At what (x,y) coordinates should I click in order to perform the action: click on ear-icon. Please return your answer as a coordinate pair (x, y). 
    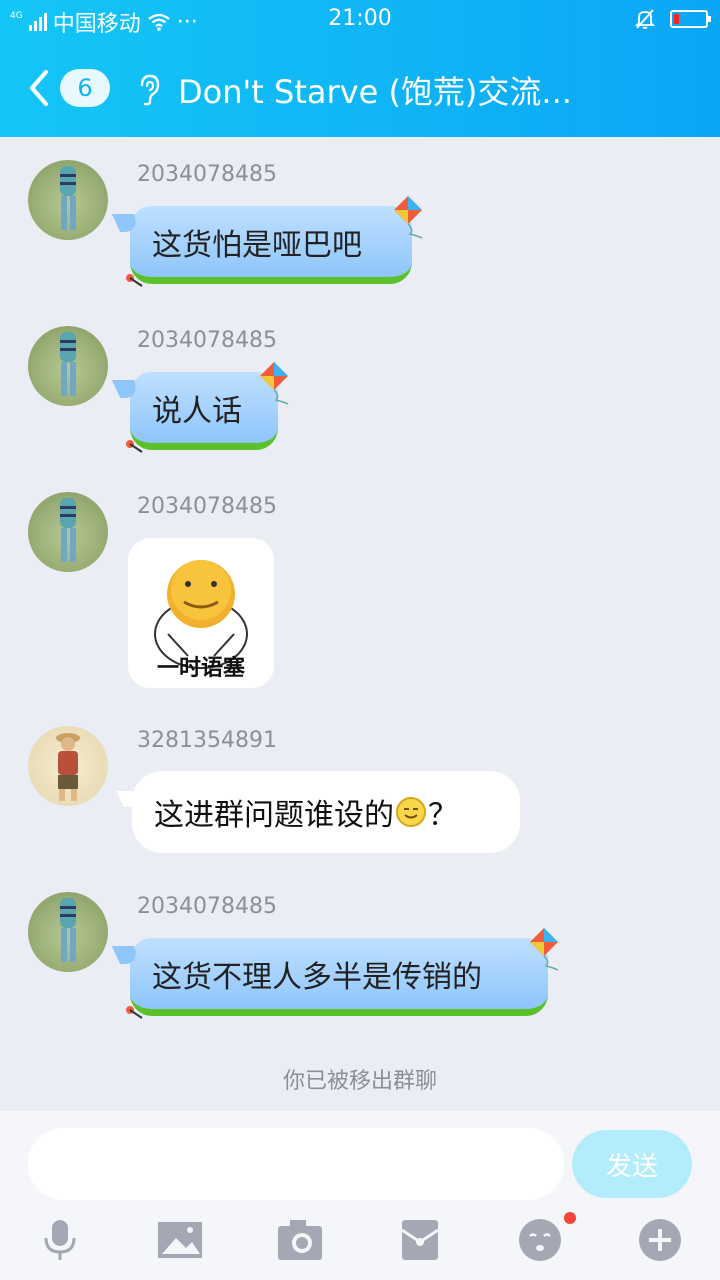
    Looking at the image, I should click on (149, 90).